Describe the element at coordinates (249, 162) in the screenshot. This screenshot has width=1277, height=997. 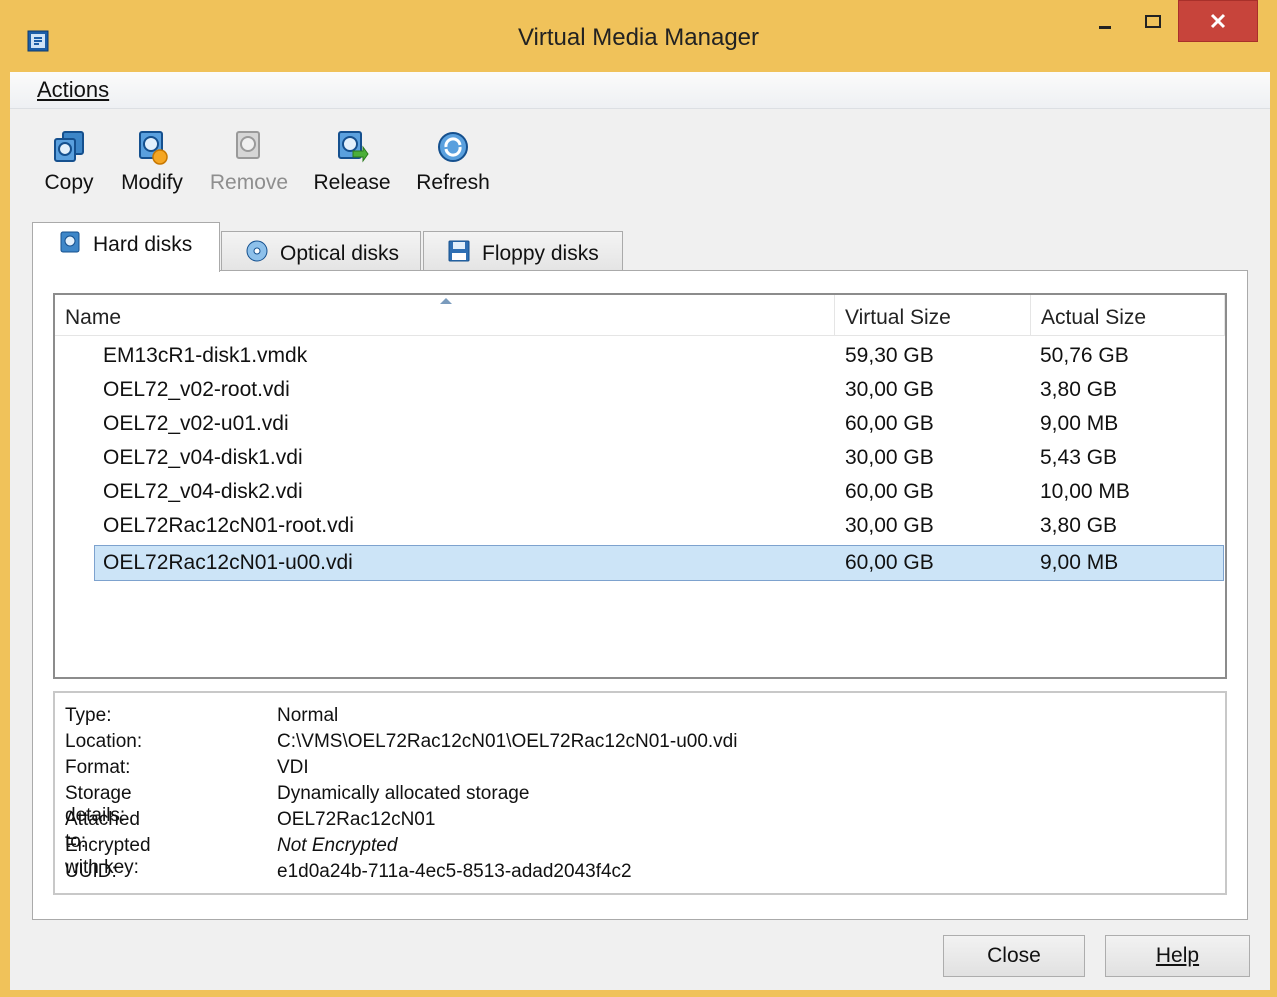
I see `remove-button: Remove` at that location.